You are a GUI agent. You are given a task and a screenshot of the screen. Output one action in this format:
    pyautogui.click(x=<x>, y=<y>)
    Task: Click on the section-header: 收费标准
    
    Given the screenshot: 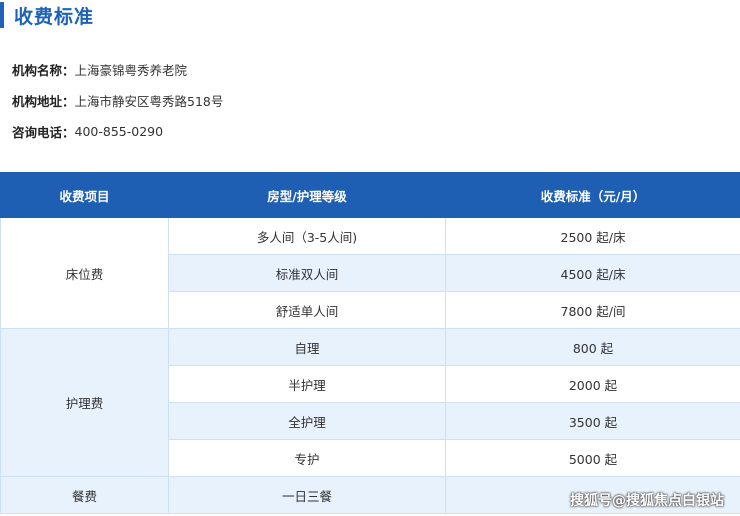 What is the action you would take?
    pyautogui.click(x=47, y=15)
    